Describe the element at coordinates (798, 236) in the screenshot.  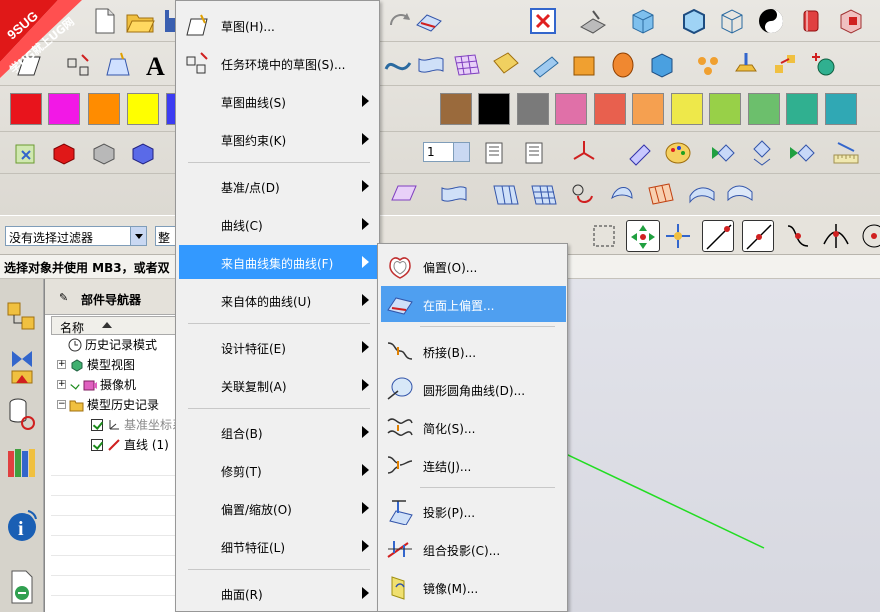
I see `snap-control-icon` at that location.